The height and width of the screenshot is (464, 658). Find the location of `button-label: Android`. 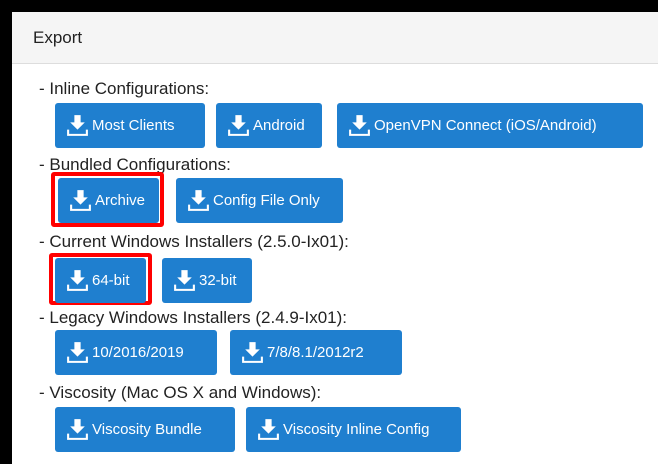

button-label: Android is located at coordinates (279, 125).